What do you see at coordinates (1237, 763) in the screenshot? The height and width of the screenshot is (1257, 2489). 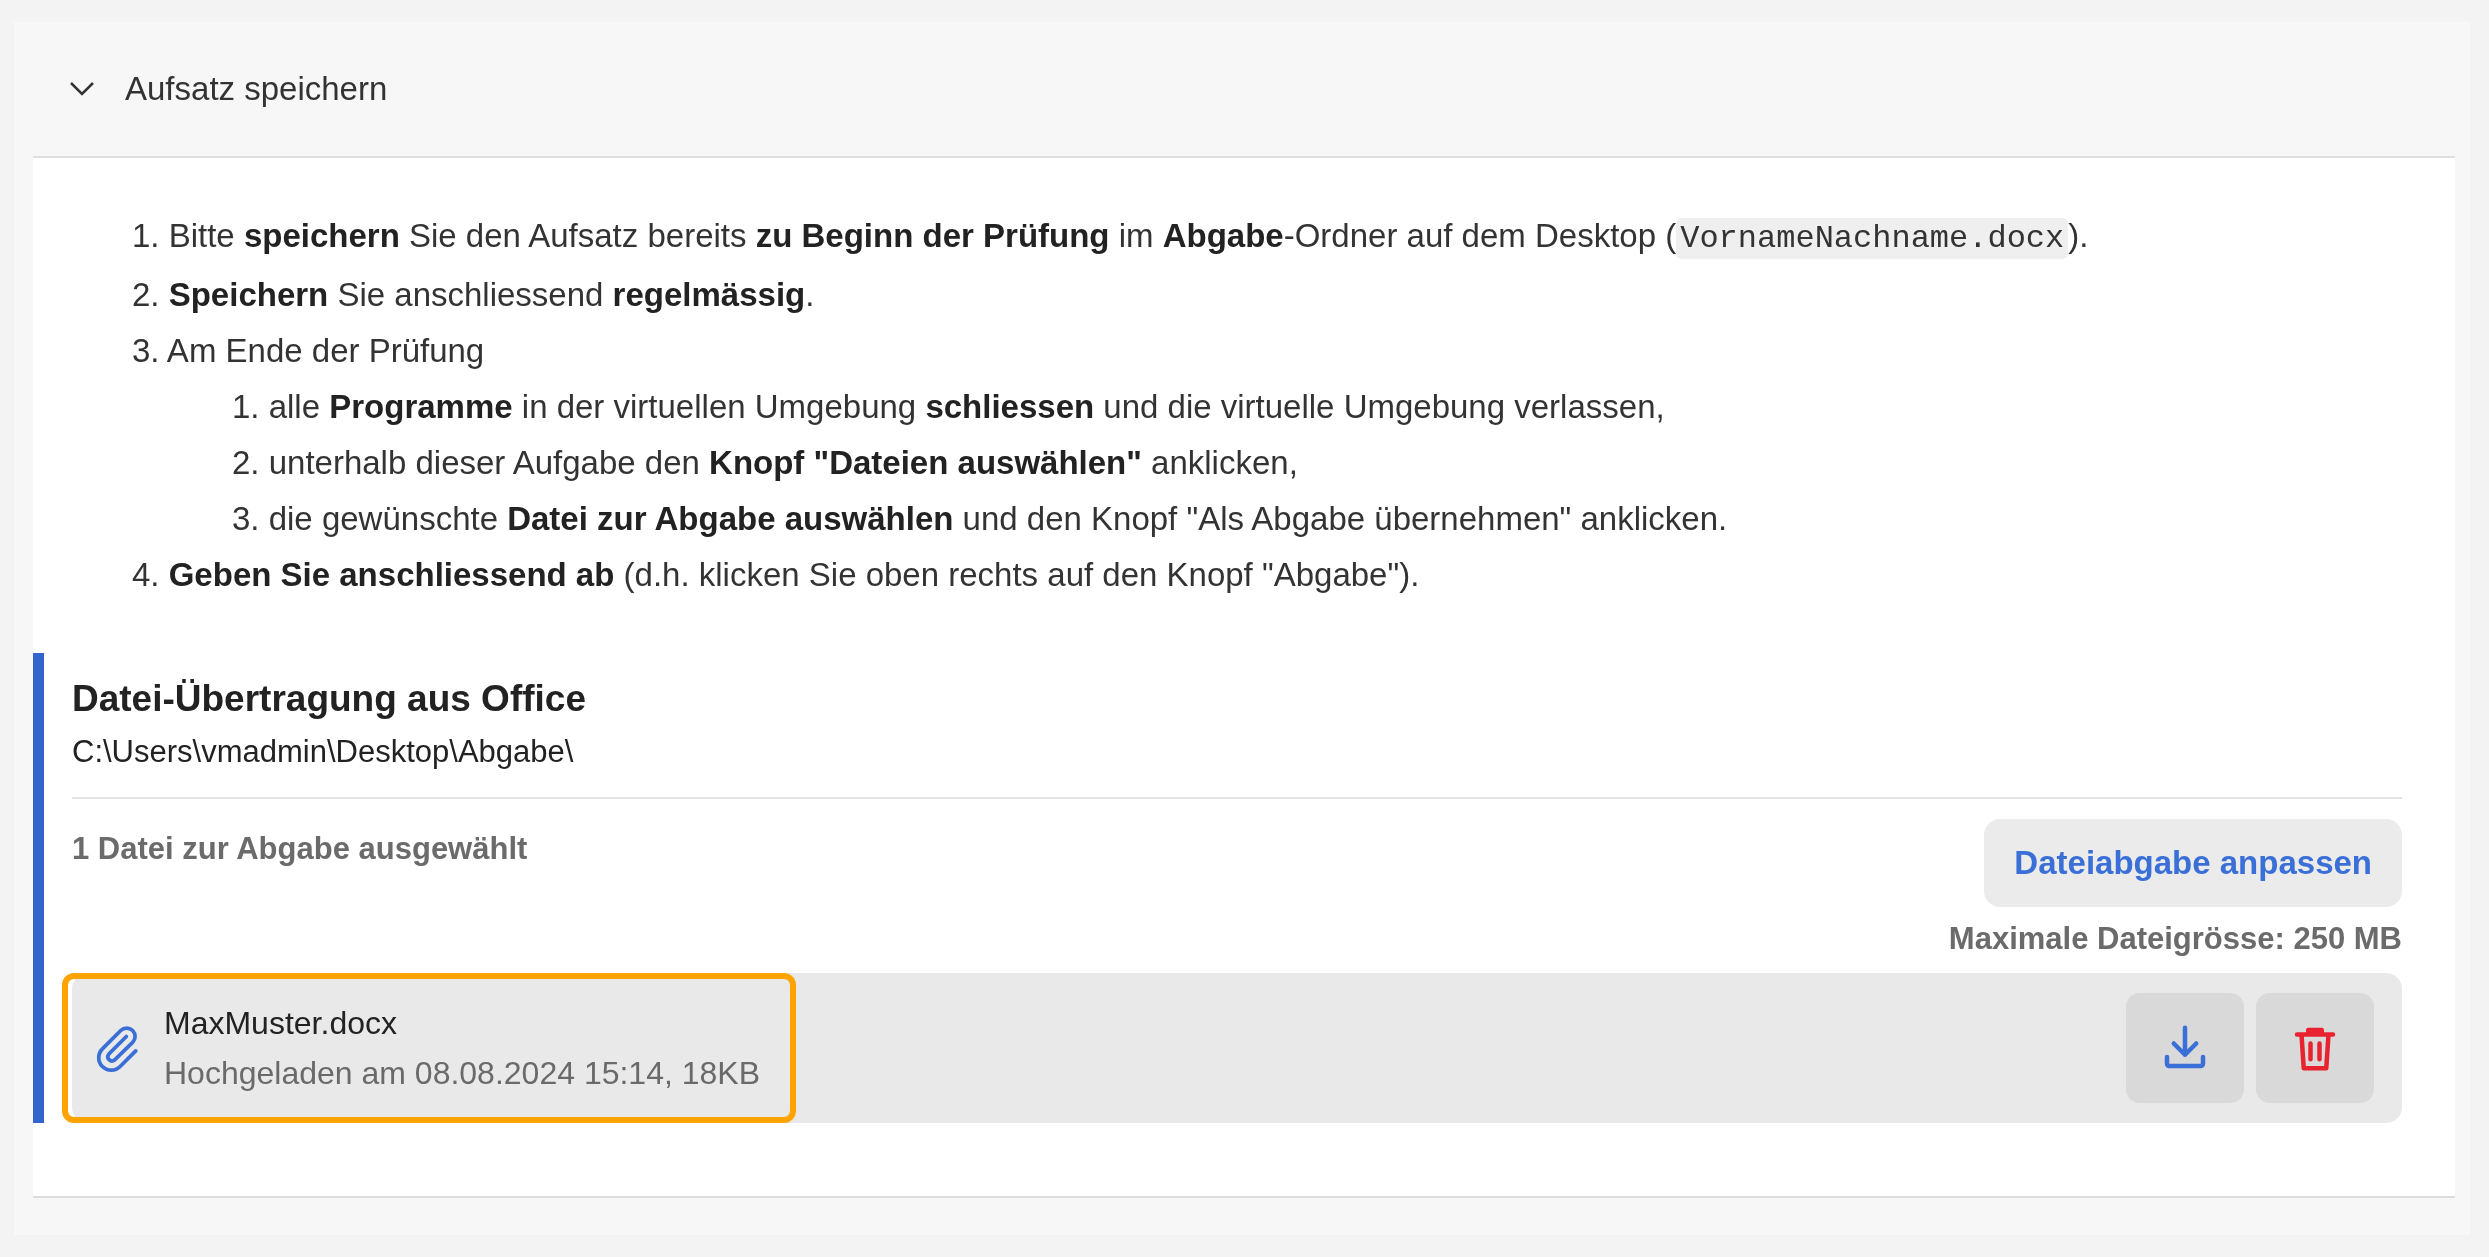 I see `folder-path: C:\Users\vmadmin\Desktop\Abgabe\` at bounding box center [1237, 763].